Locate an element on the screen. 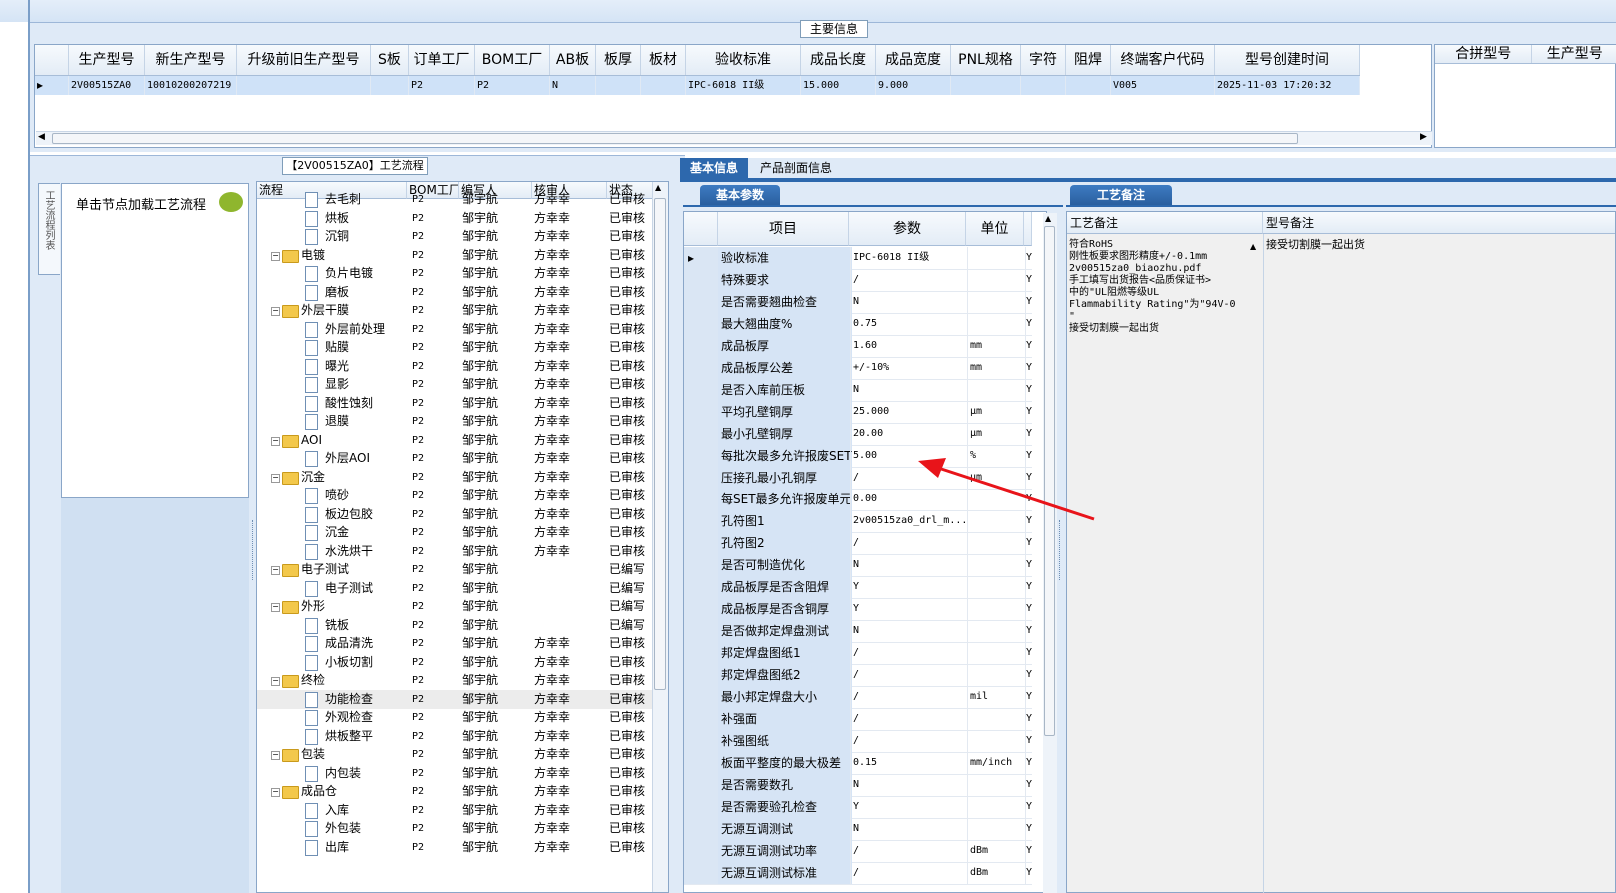  tree-node-name: 酸性蚀刻 is located at coordinates (349, 403).